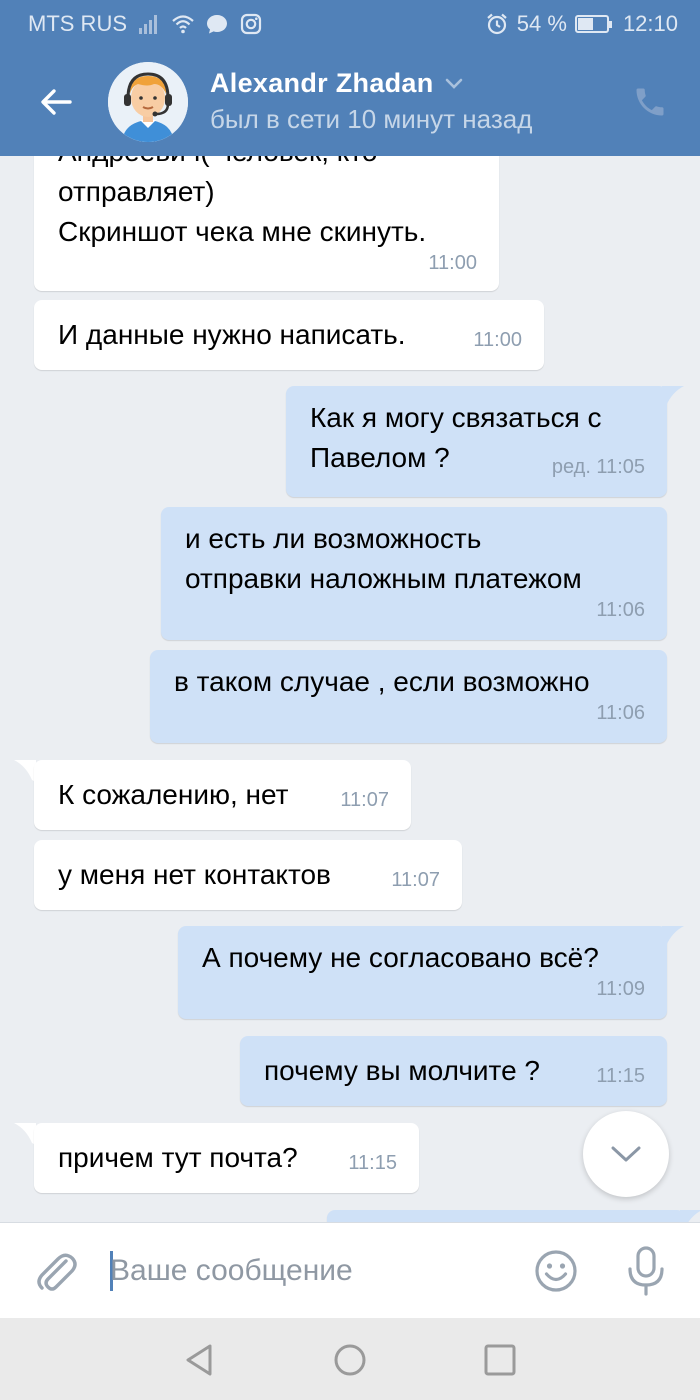 The height and width of the screenshot is (1400, 700). Describe the element at coordinates (620, 989) in the screenshot. I see `message-time: 11:09` at that location.